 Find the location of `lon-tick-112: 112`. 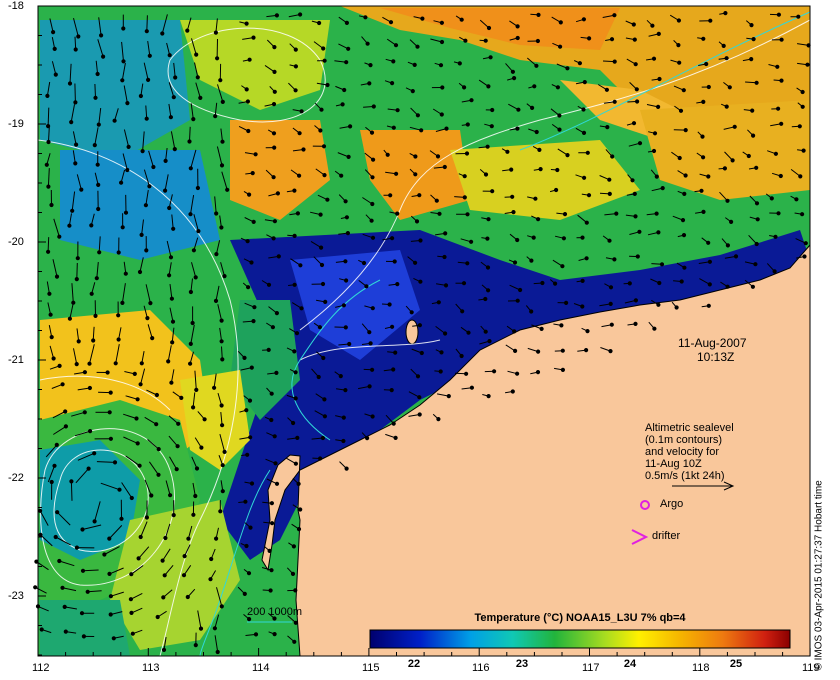

lon-tick-112: 112 is located at coordinates (41, 668).